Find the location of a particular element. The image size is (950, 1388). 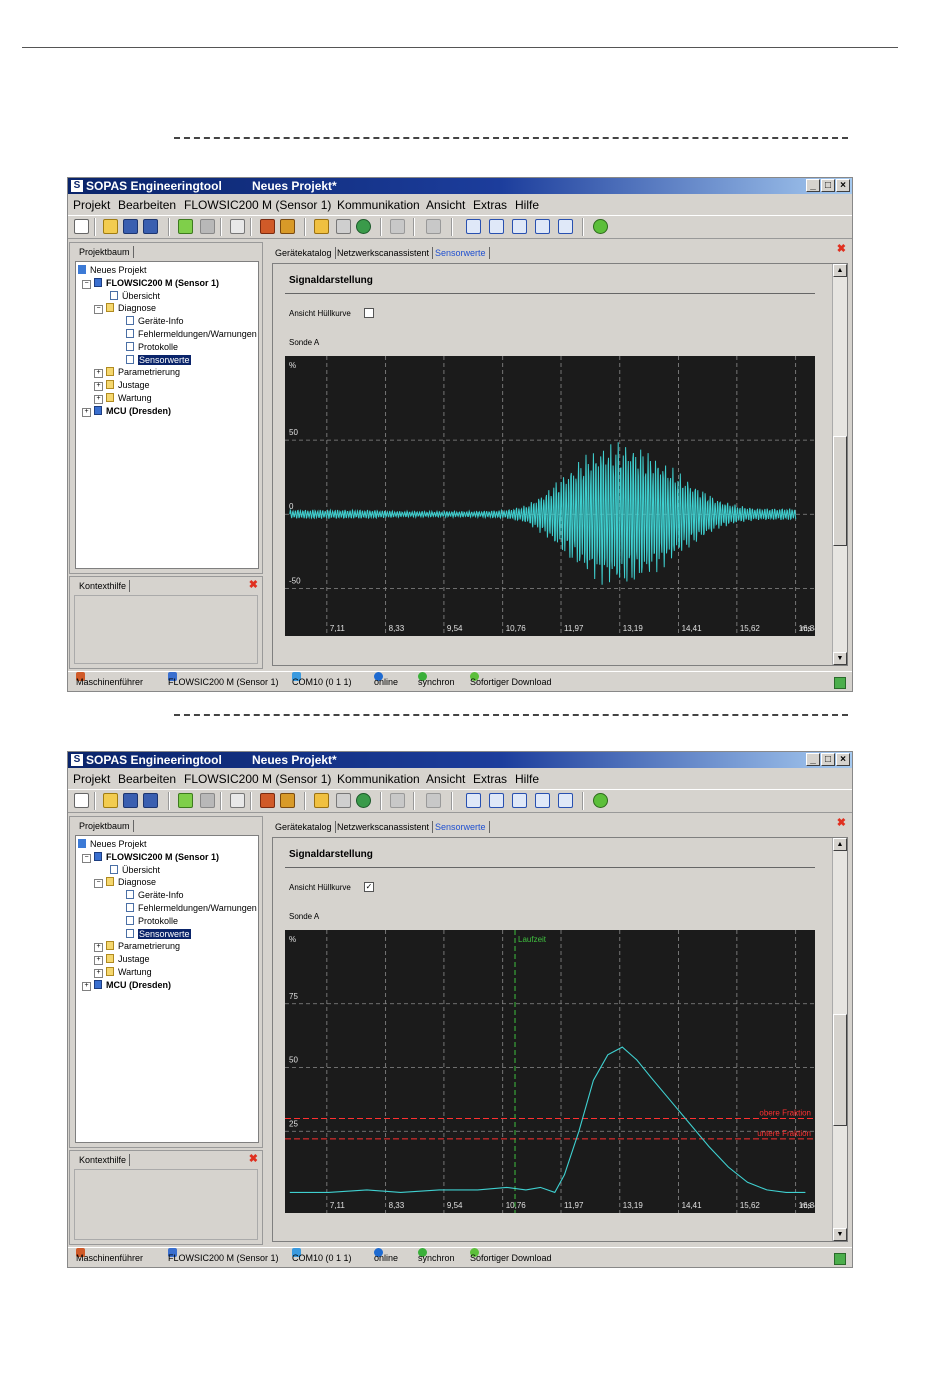

help-icon is located at coordinates (600, 800).